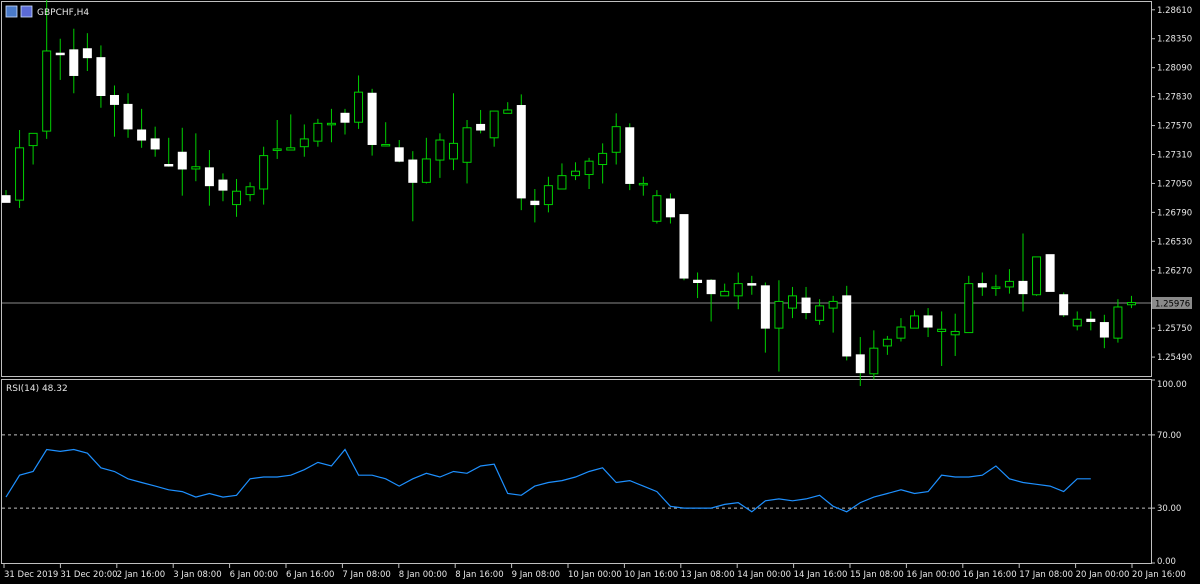 The width and height of the screenshot is (1200, 584). I want to click on price-axis-label: 1.28090, so click(1174, 69).